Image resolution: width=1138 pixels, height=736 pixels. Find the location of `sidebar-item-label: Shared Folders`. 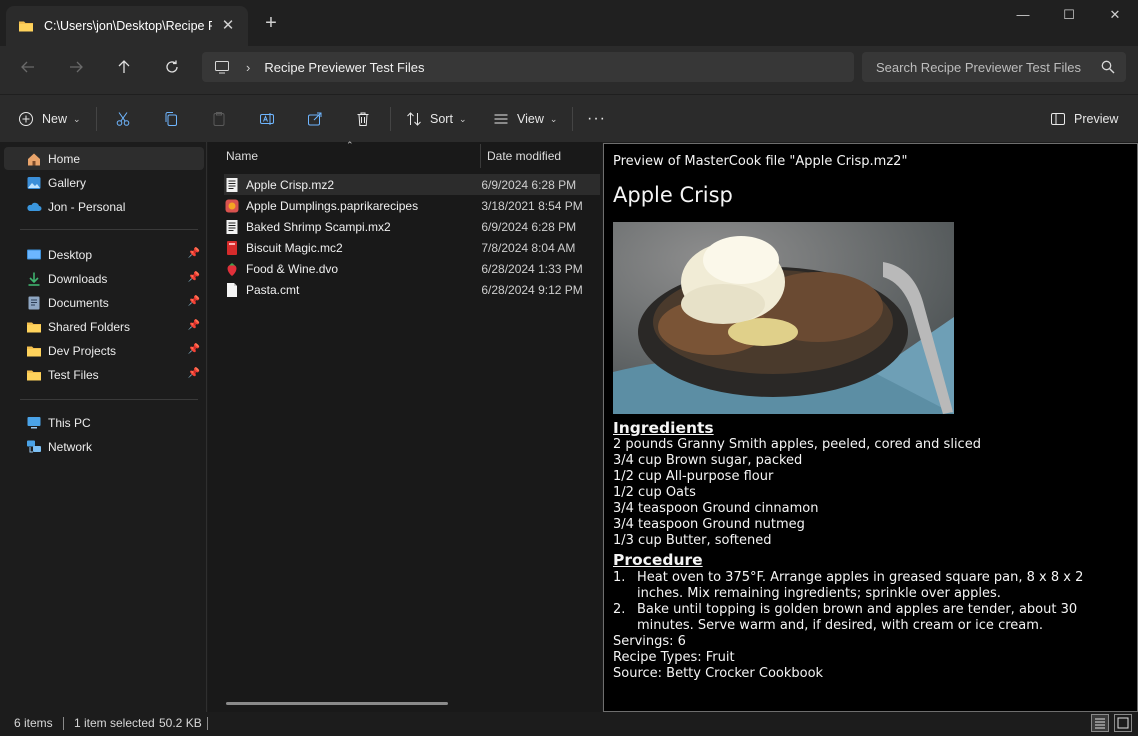

sidebar-item-label: Shared Folders is located at coordinates (89, 326).